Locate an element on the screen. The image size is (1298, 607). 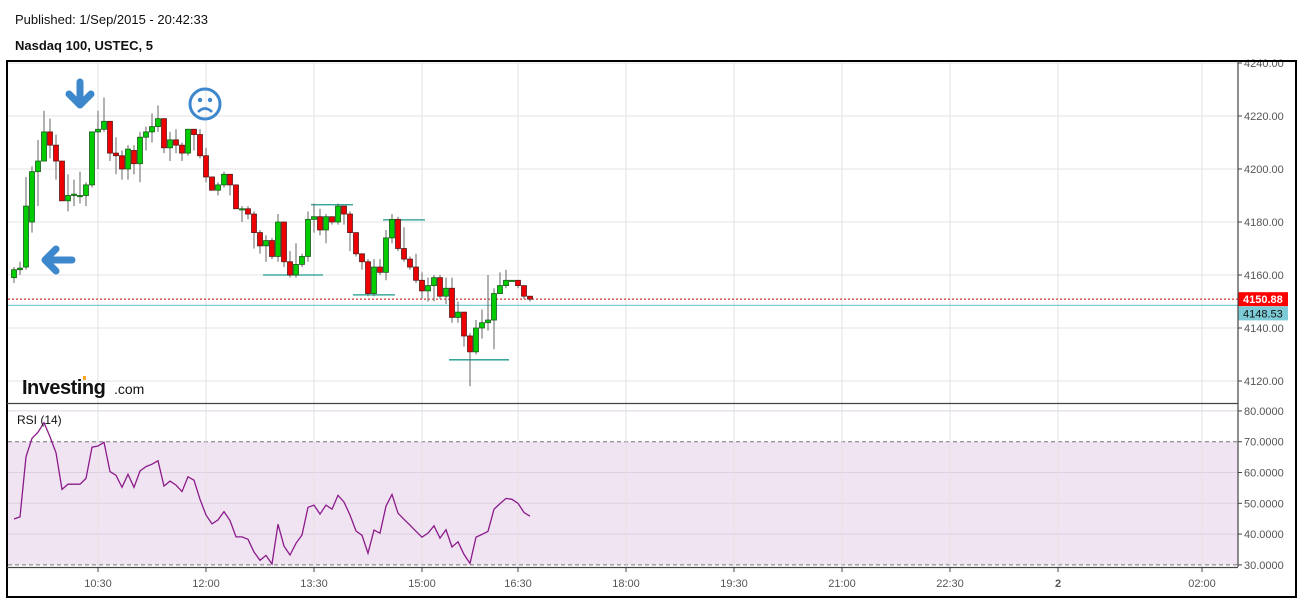
rsi-tick-label: 40.0000 is located at coordinates (1264, 535).